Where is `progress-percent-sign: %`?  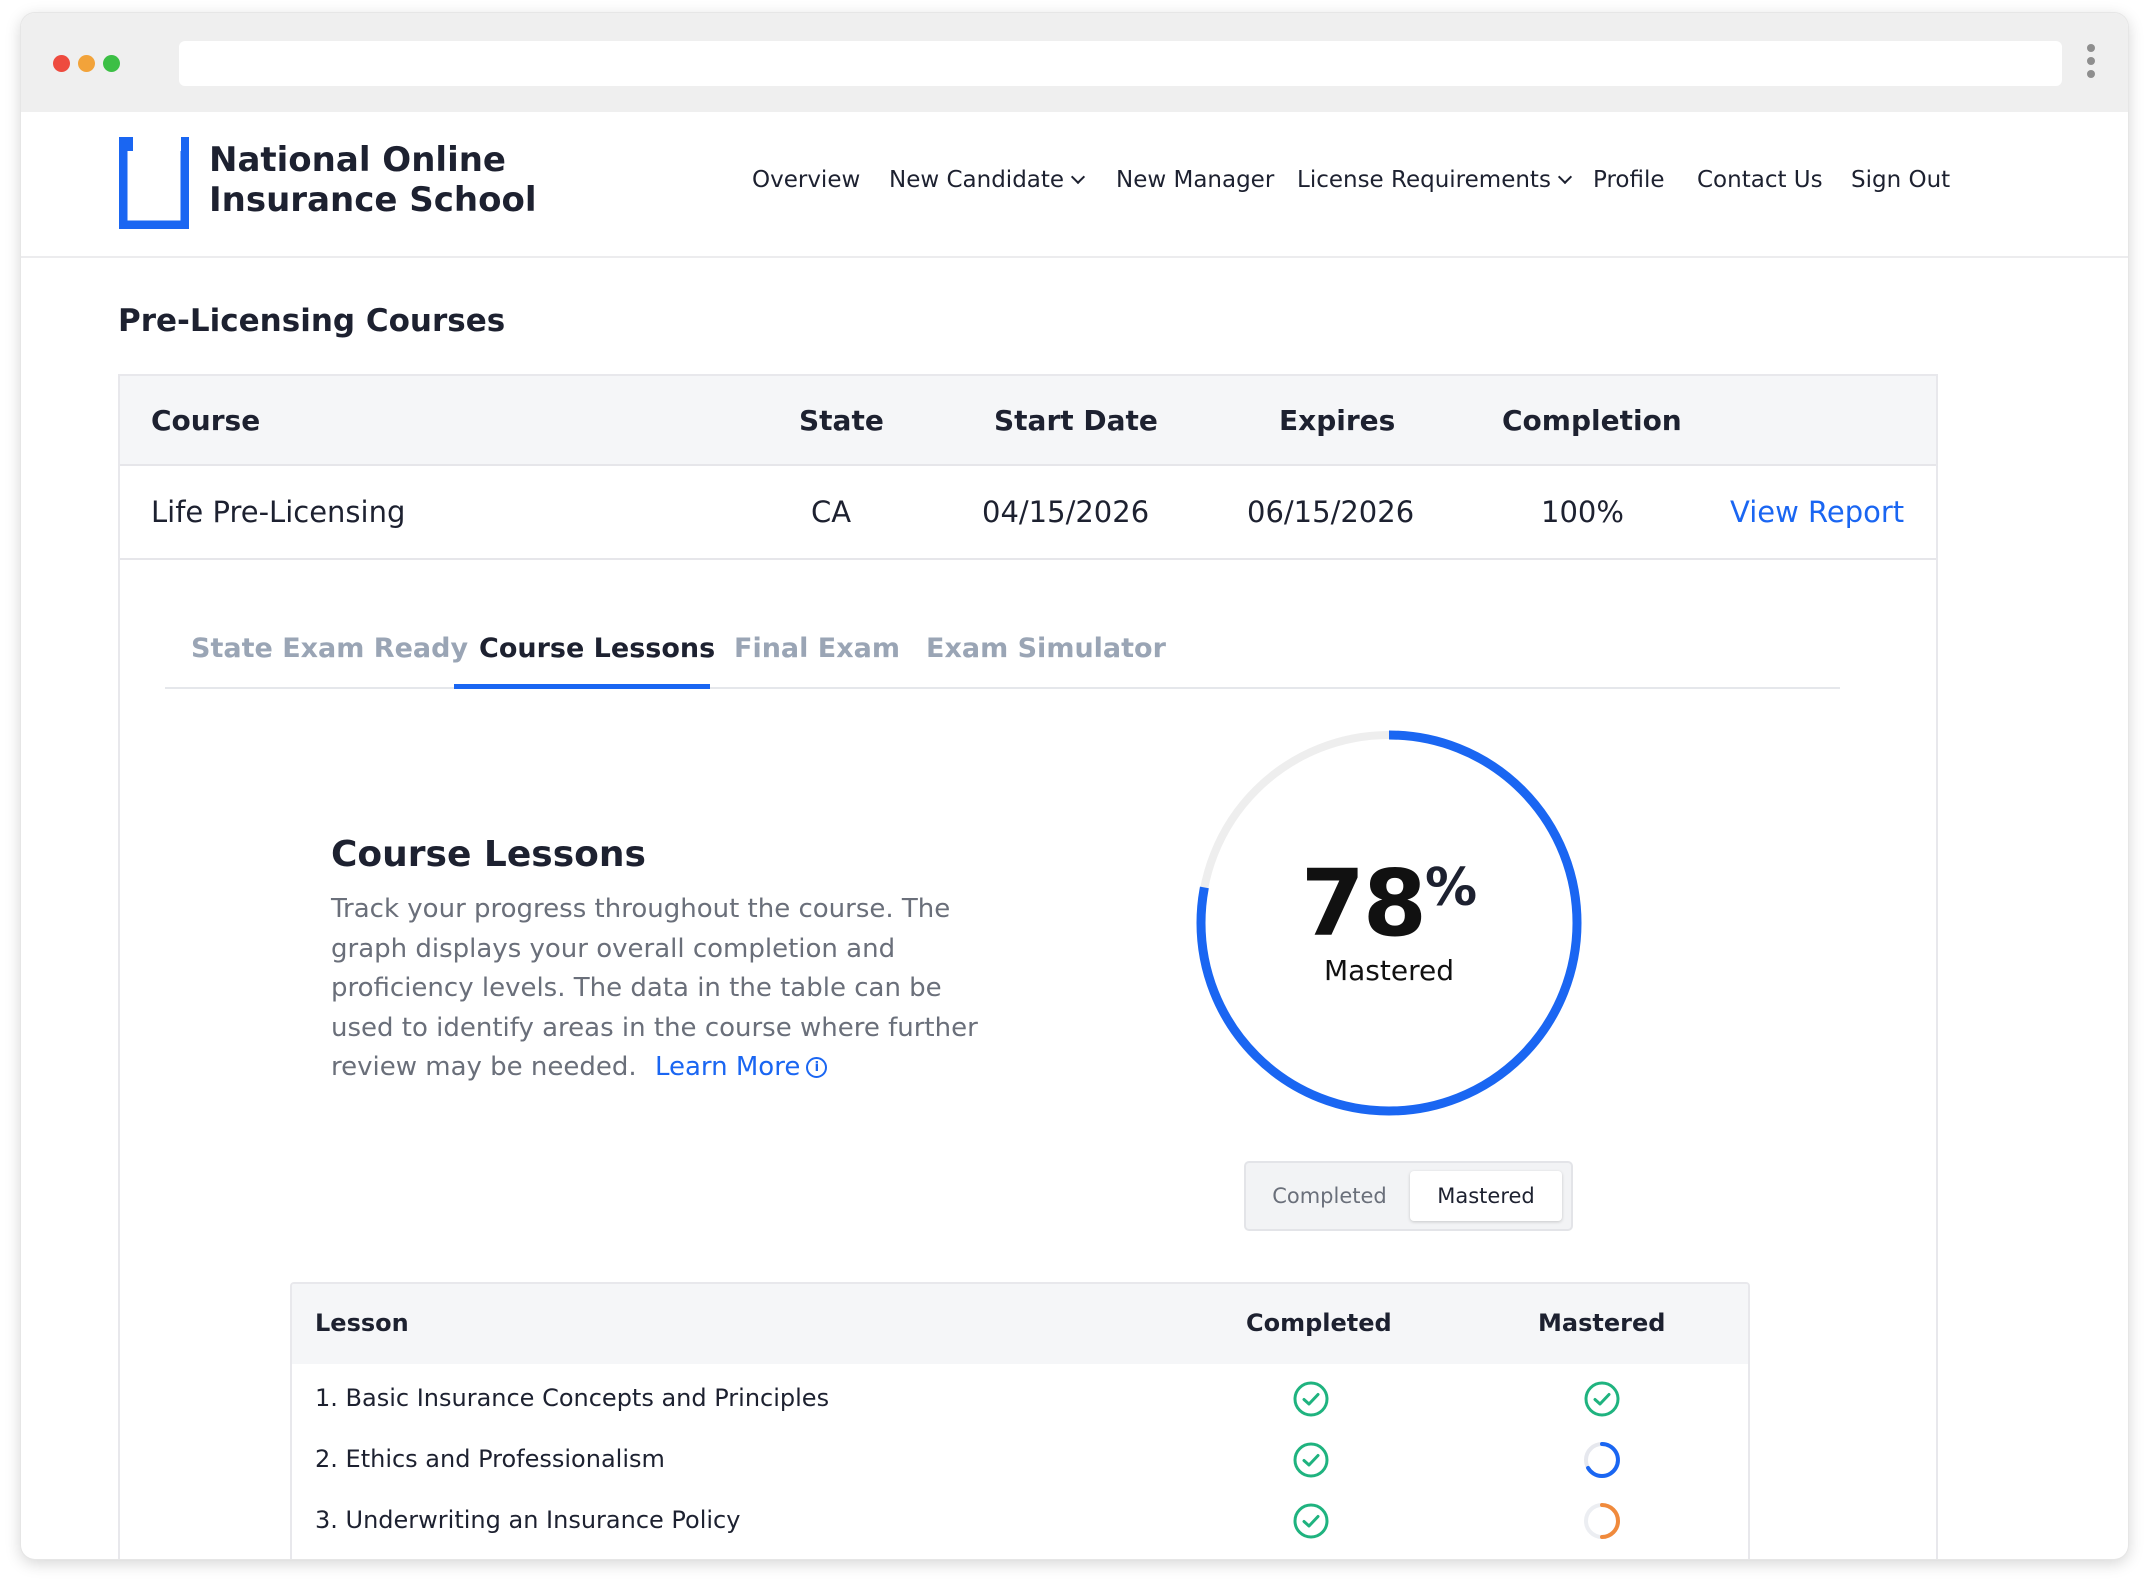
progress-percent-sign: % is located at coordinates (1451, 888).